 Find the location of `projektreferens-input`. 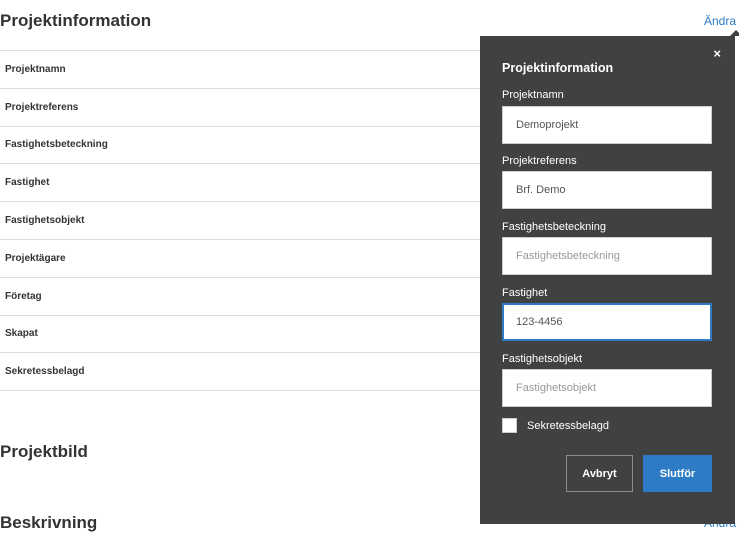

projektreferens-input is located at coordinates (607, 190).